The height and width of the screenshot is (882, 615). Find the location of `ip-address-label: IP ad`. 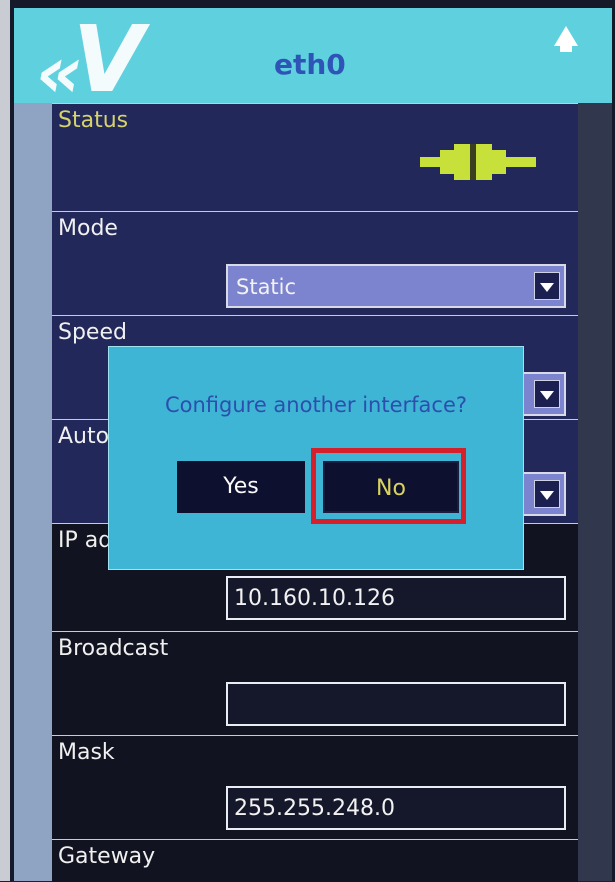

ip-address-label: IP ad is located at coordinates (85, 540).